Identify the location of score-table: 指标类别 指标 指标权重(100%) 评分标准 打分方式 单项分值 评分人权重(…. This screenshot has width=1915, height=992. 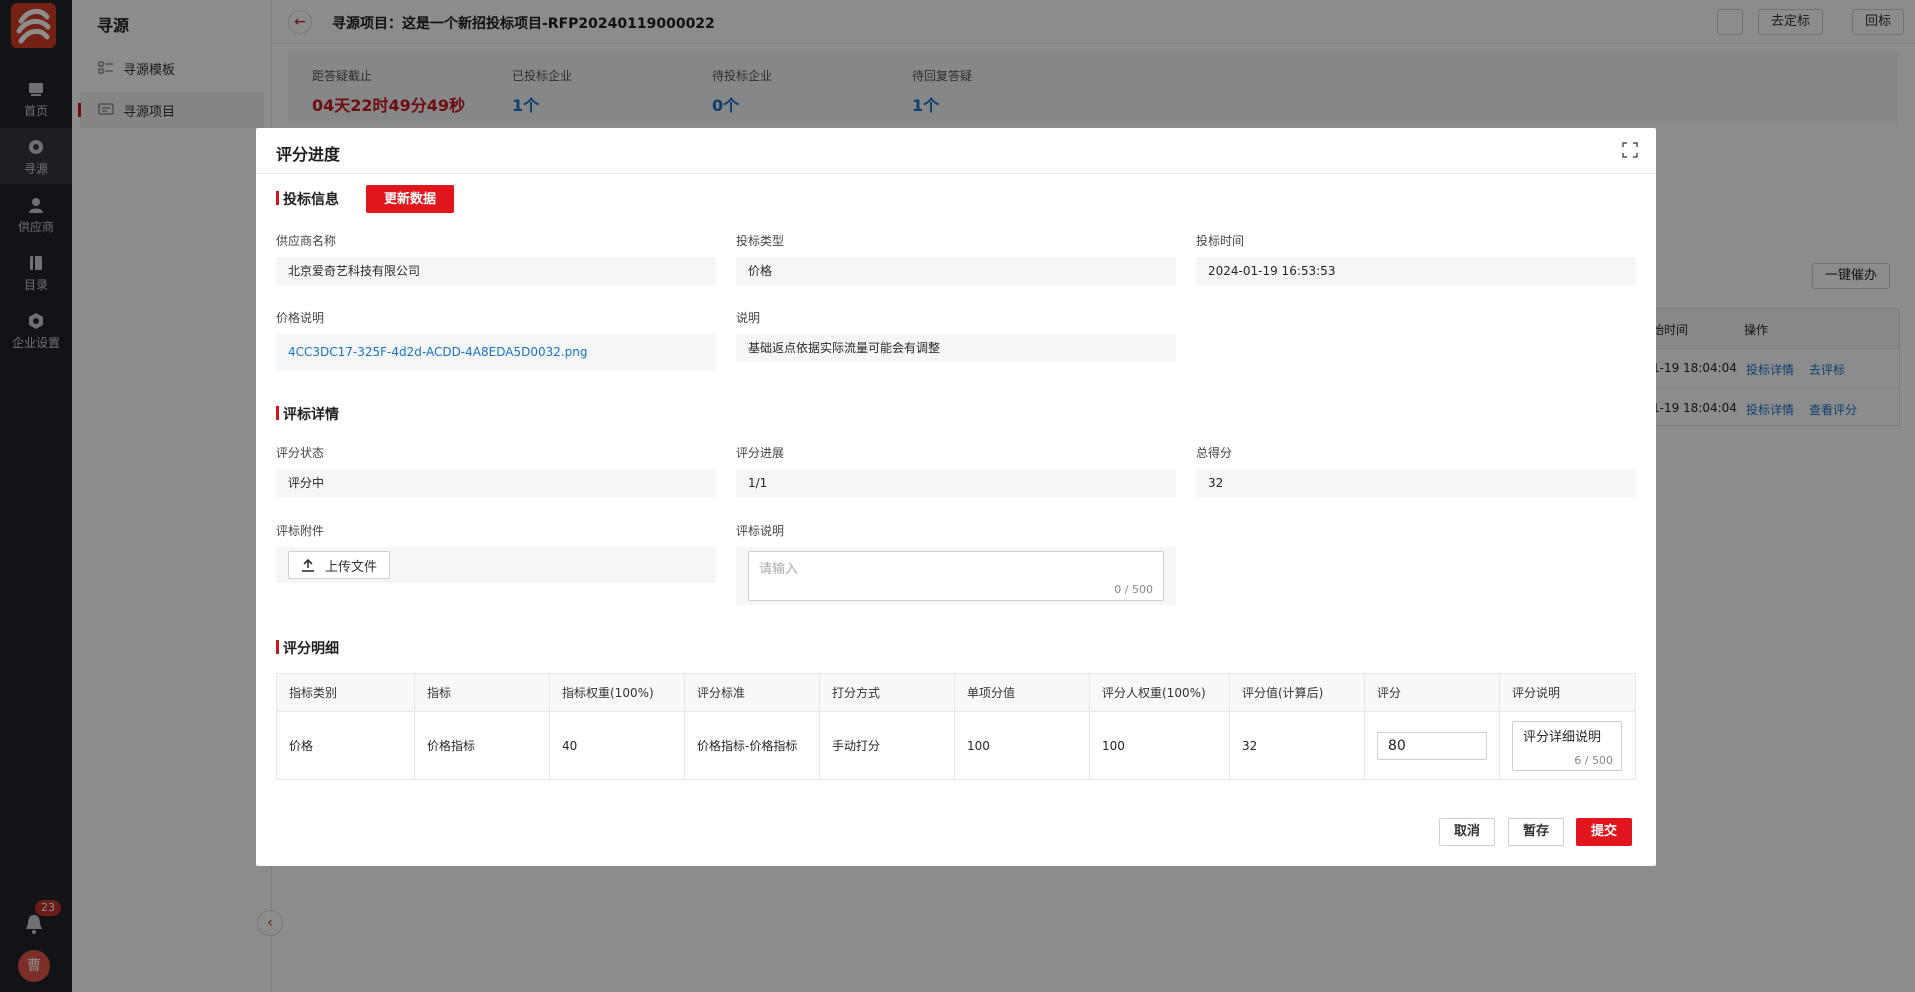
(956, 726).